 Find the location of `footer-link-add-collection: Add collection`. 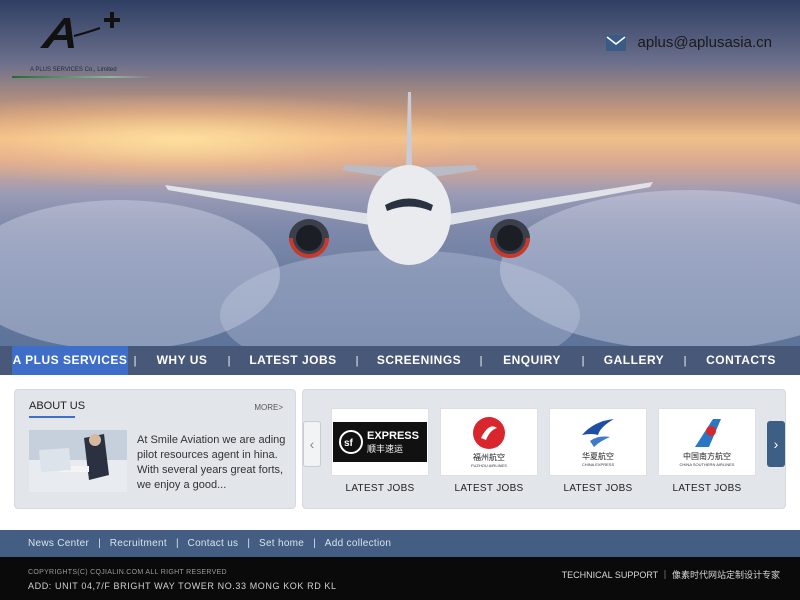

footer-link-add-collection: Add collection is located at coordinates (358, 543).